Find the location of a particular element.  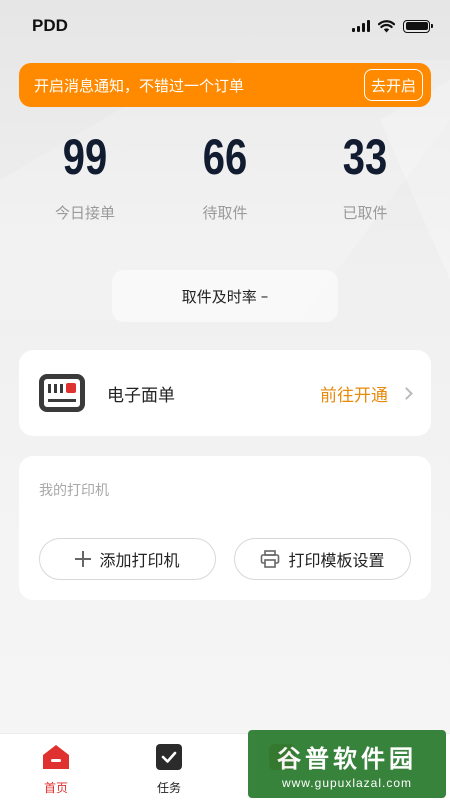

stat-pending-pickup: 66 待取件 is located at coordinates (225, 174).